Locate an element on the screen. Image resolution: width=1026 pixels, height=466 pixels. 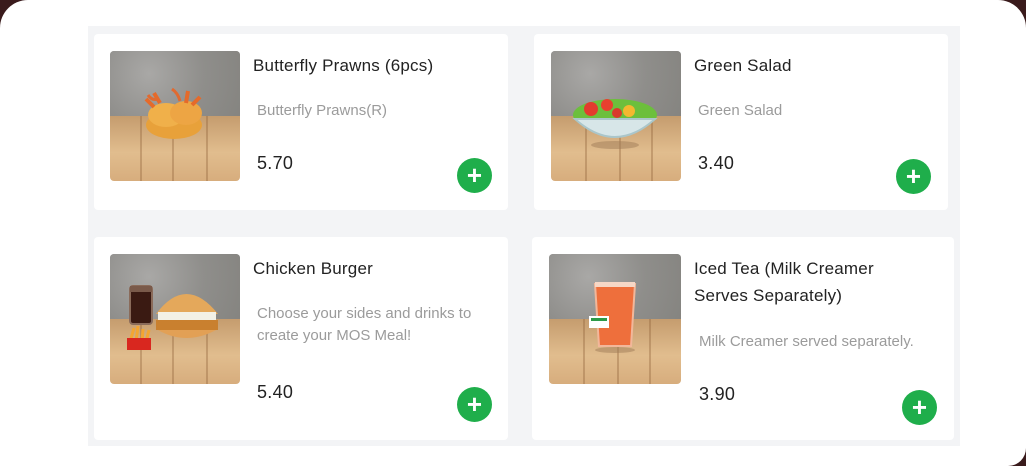
item-price: 3.90 is located at coordinates (717, 394).